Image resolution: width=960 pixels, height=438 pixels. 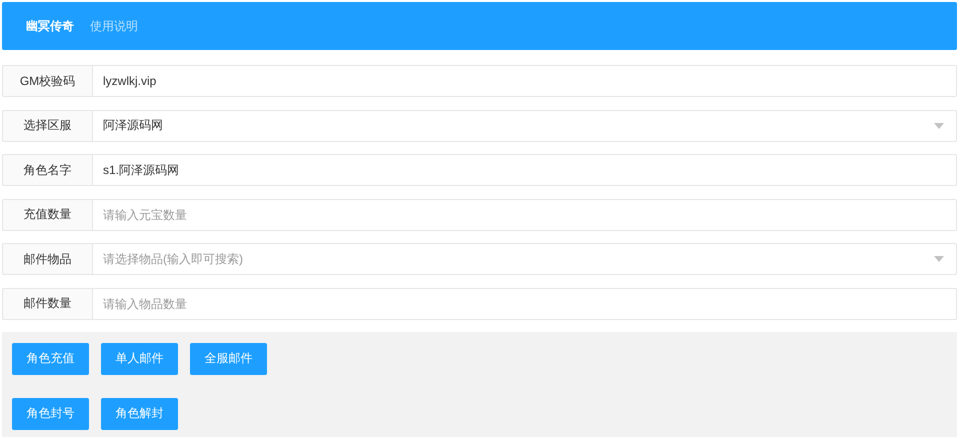 I want to click on select-field: 请选择物品(输入即可搜索), so click(x=525, y=259).